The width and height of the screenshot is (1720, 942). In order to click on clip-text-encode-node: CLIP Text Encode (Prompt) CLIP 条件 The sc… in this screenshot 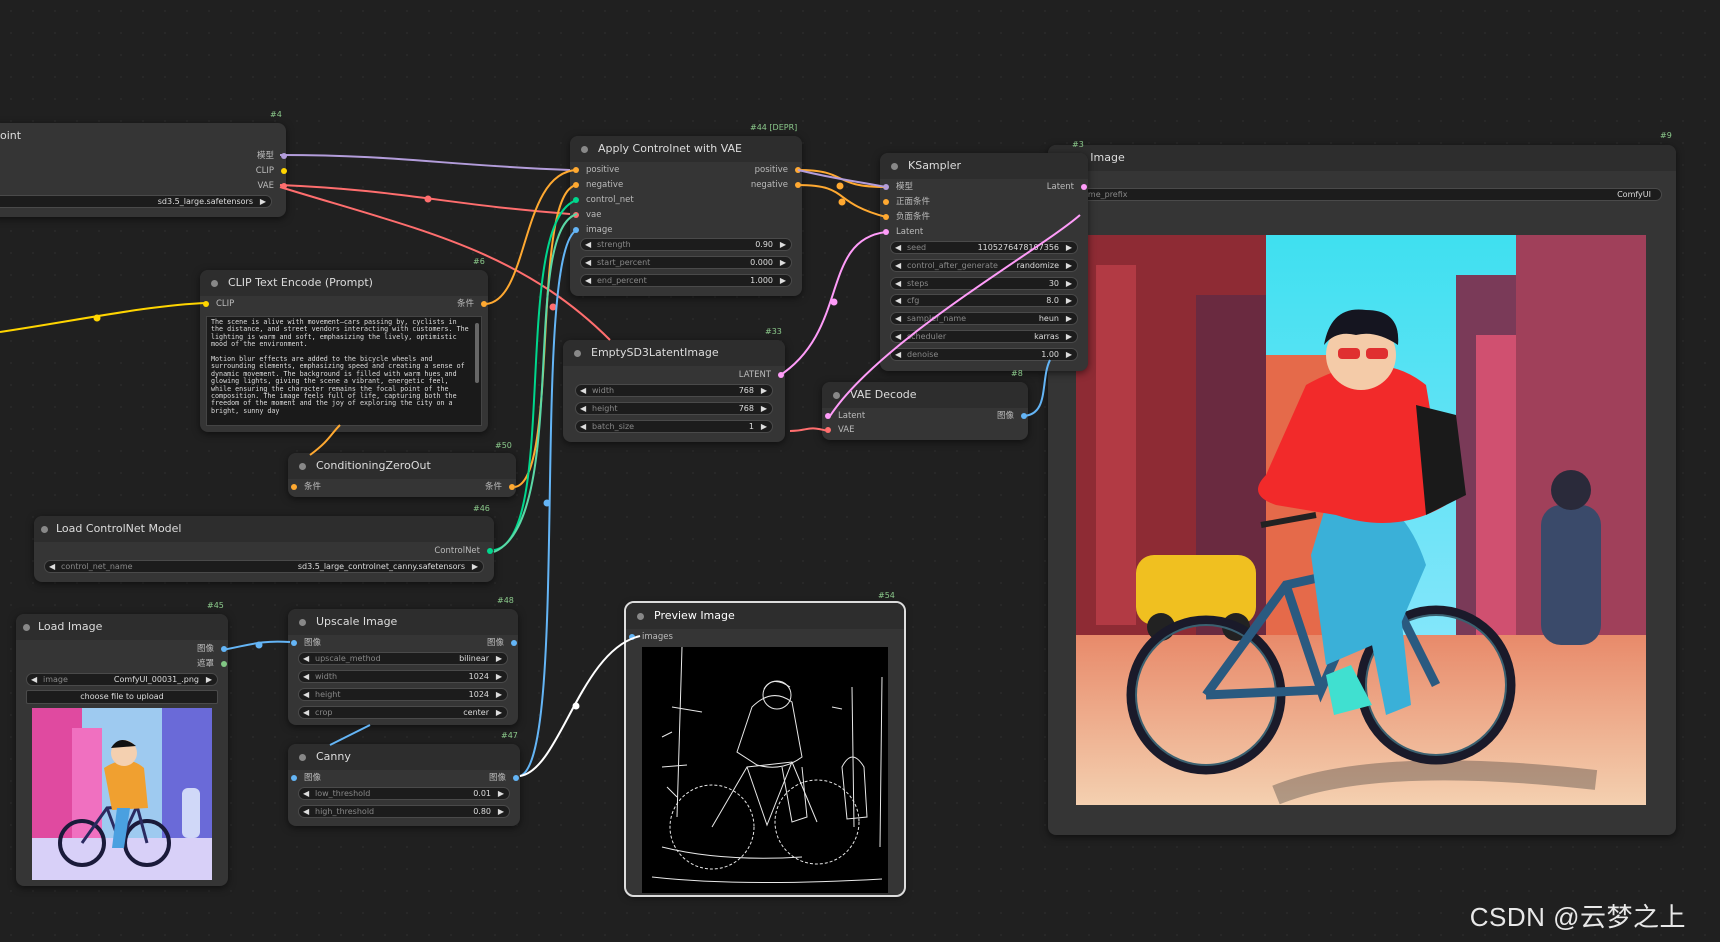, I will do `click(344, 351)`.